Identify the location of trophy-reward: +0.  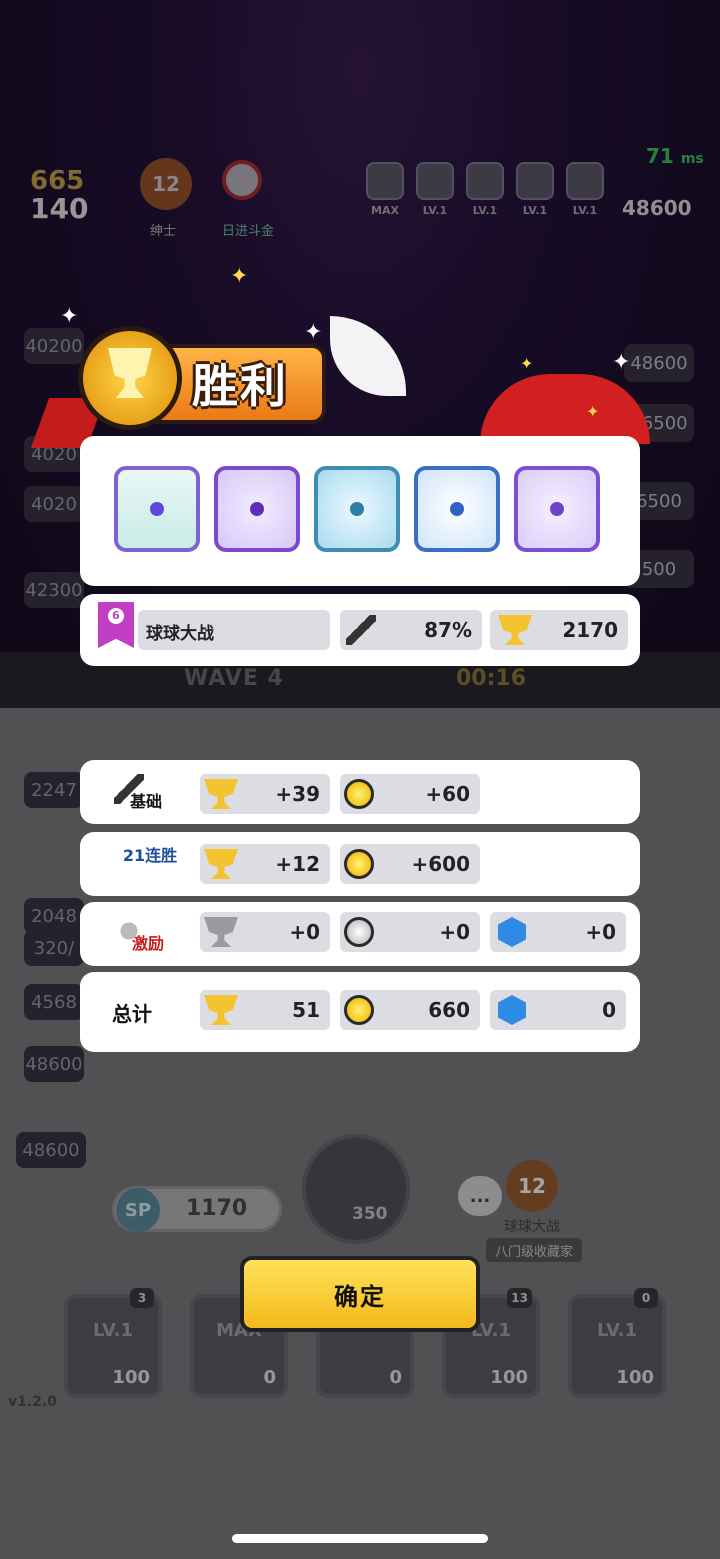
(304, 932).